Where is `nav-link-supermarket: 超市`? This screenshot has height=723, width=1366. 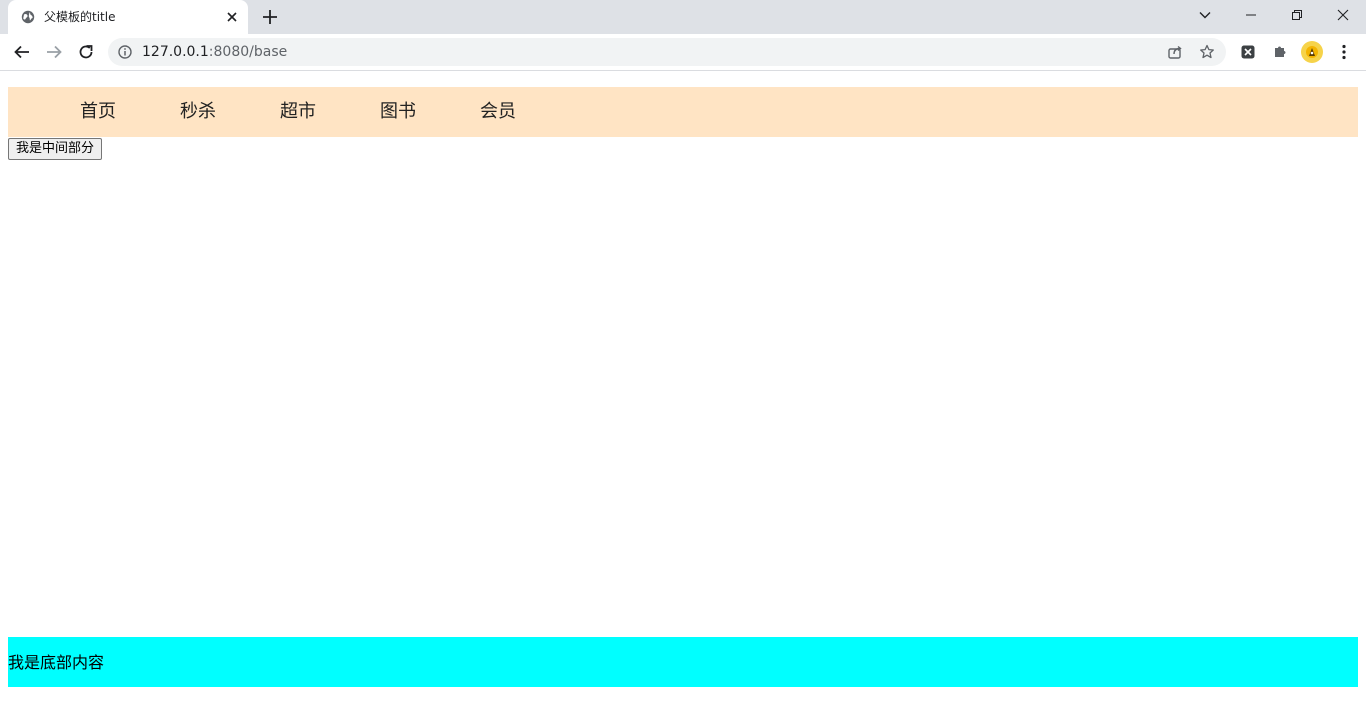 nav-link-supermarket: 超市 is located at coordinates (298, 112).